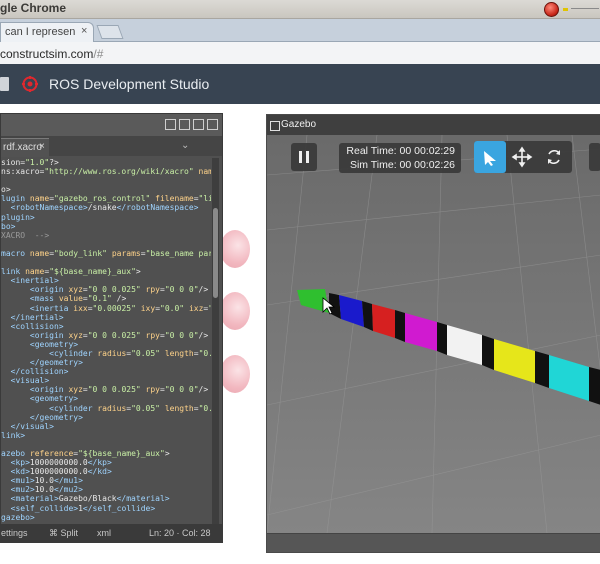 Image resolution: width=600 pixels, height=564 pixels. Describe the element at coordinates (42, 146) in the screenshot. I see `editor-tab-close-icon: ×` at that location.